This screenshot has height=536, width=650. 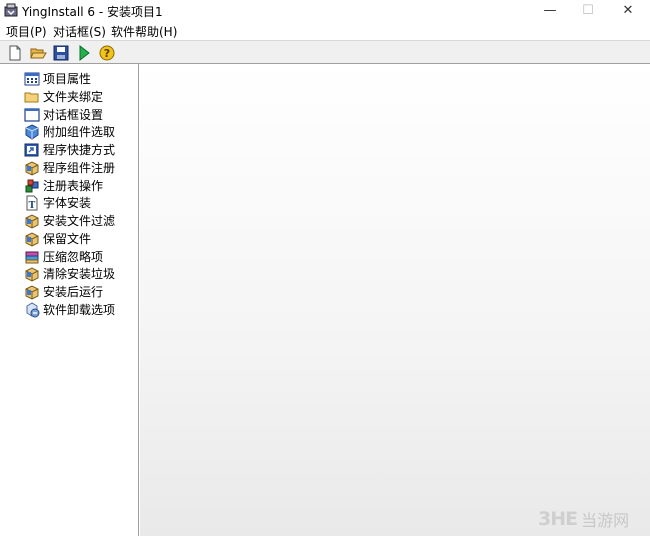 What do you see at coordinates (79, 221) in the screenshot?
I see `tree-item-label: 安装文件过滤` at bounding box center [79, 221].